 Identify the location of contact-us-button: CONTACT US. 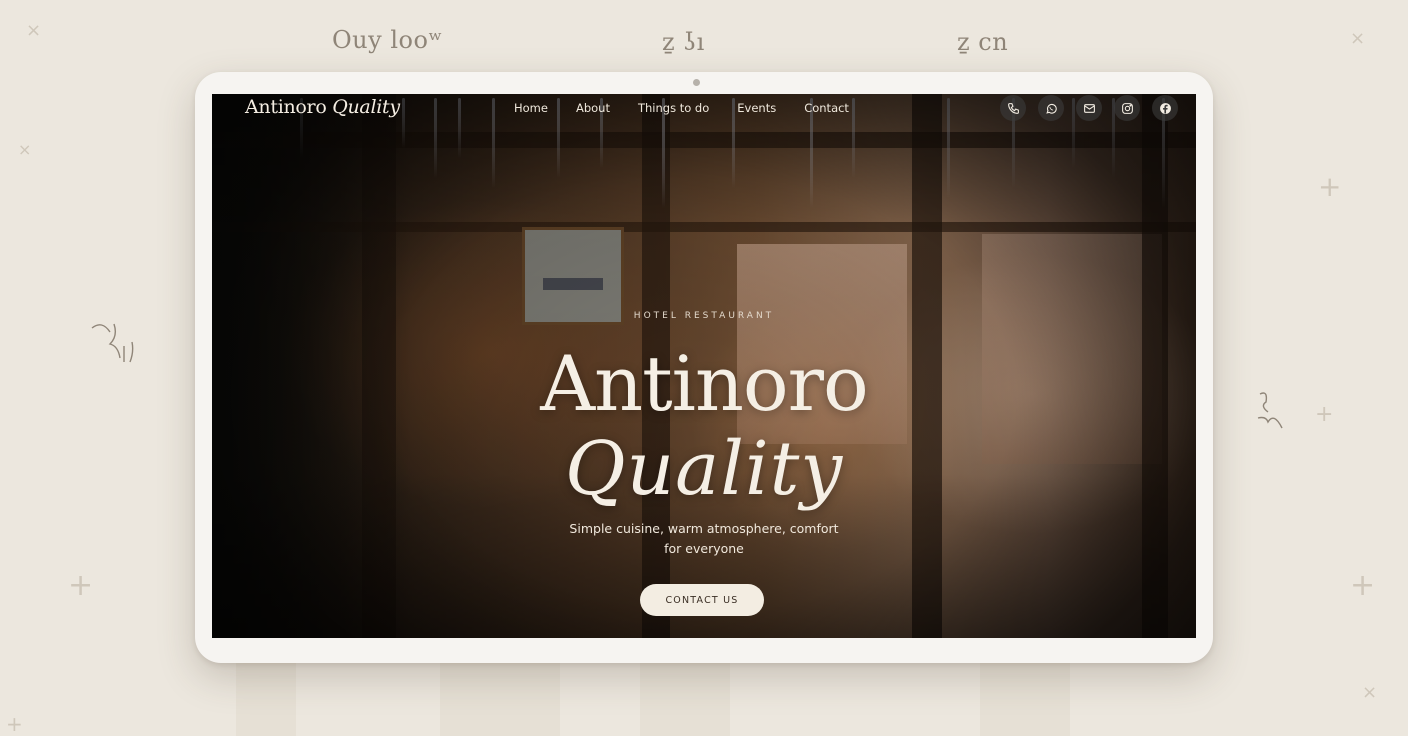
(702, 600).